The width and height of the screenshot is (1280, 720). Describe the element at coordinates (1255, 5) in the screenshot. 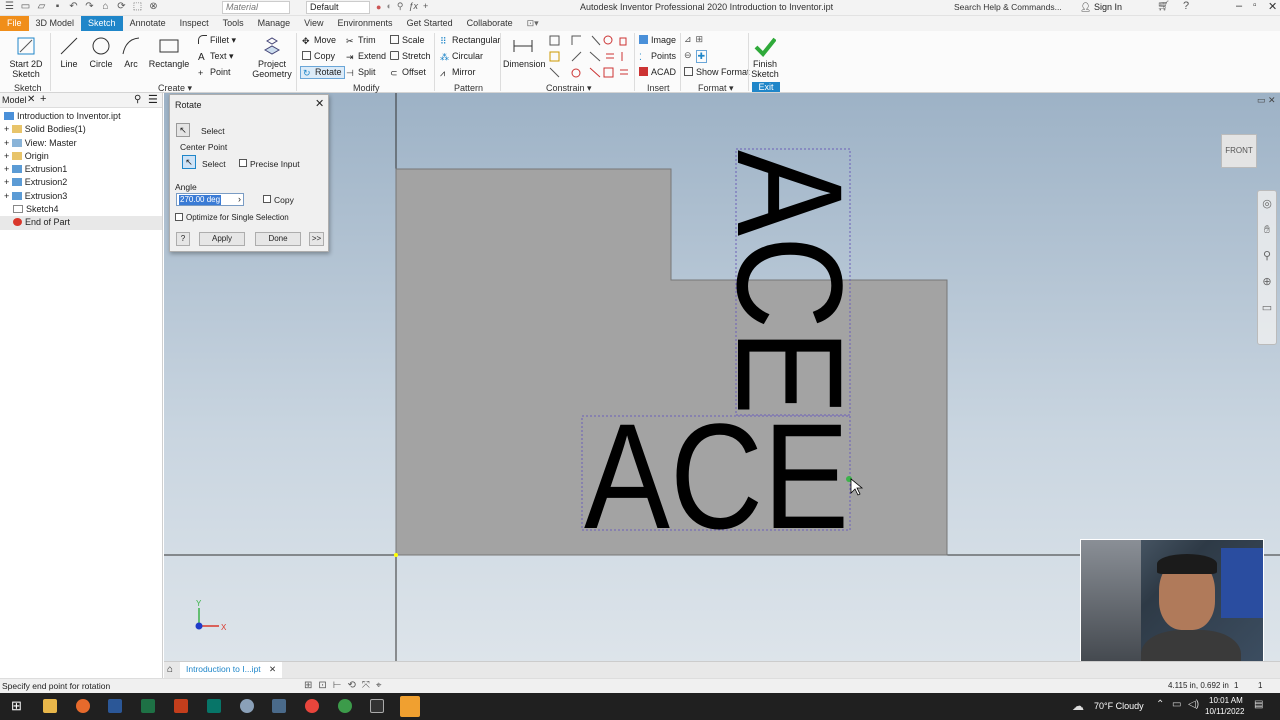

I see `maximize-icon: ▫` at that location.